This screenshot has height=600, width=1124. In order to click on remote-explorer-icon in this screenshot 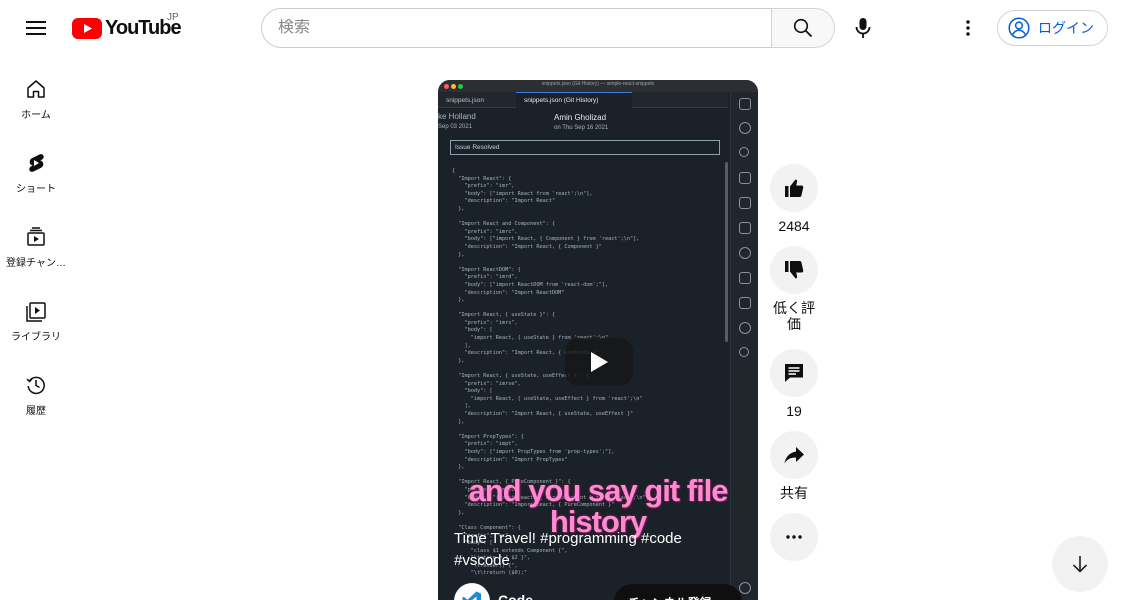, I will do `click(745, 228)`.